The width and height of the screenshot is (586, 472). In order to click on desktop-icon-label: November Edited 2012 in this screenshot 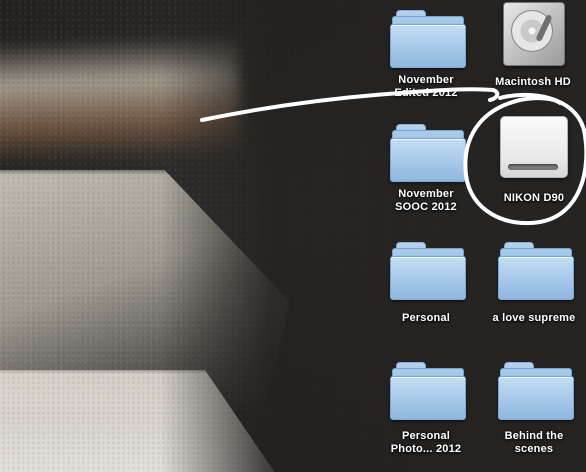, I will do `click(426, 86)`.